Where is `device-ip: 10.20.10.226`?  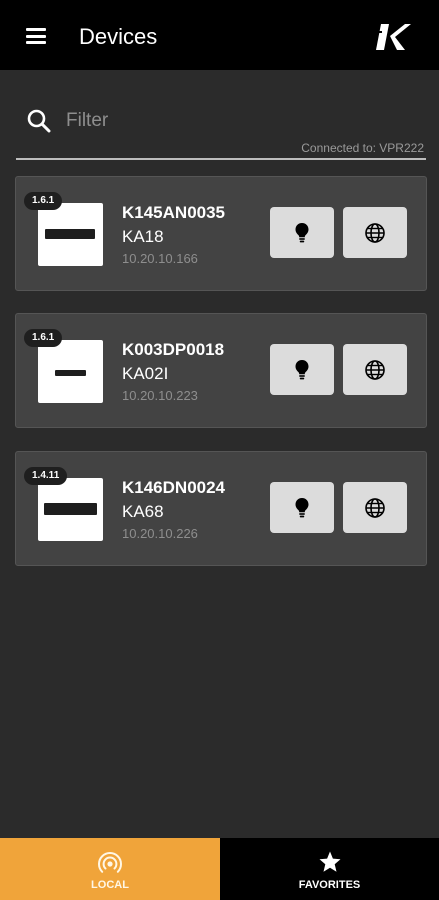
device-ip: 10.20.10.226 is located at coordinates (160, 533).